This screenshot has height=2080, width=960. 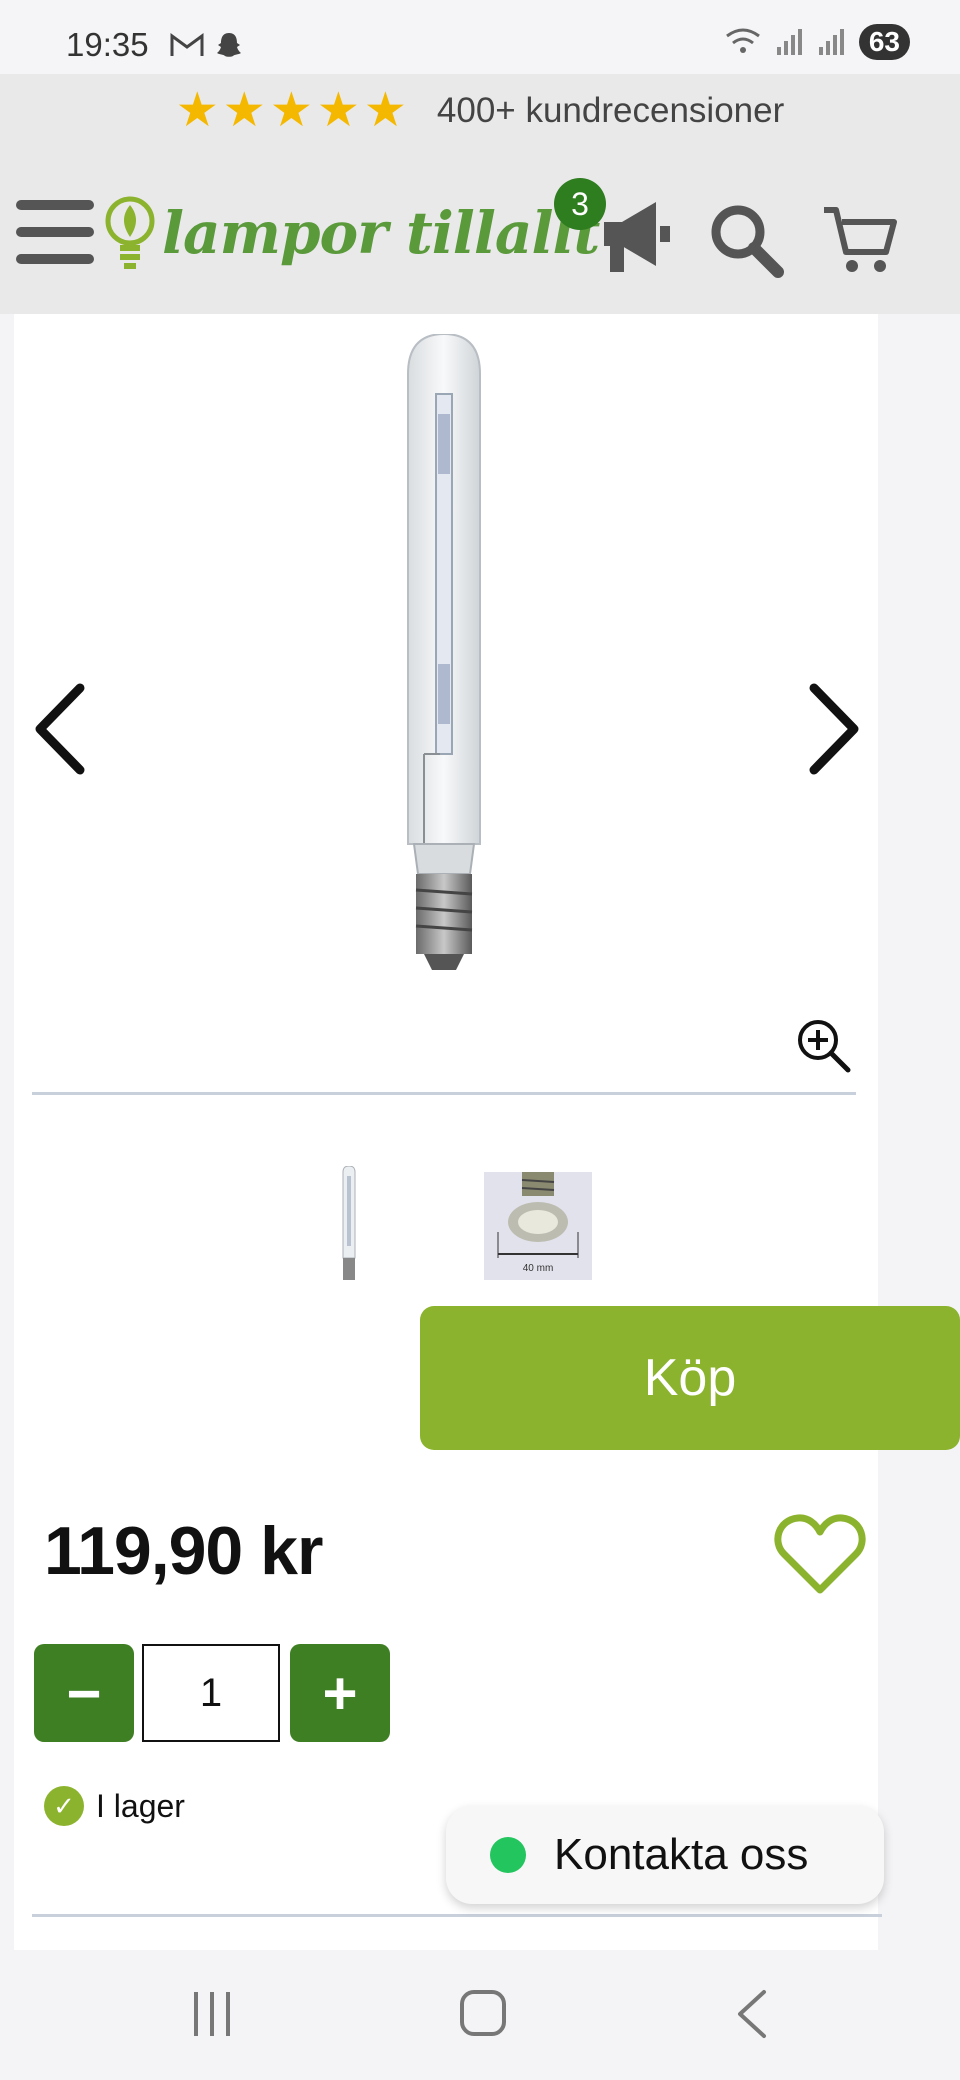 What do you see at coordinates (229, 45) in the screenshot?
I see `snapchat-icon` at bounding box center [229, 45].